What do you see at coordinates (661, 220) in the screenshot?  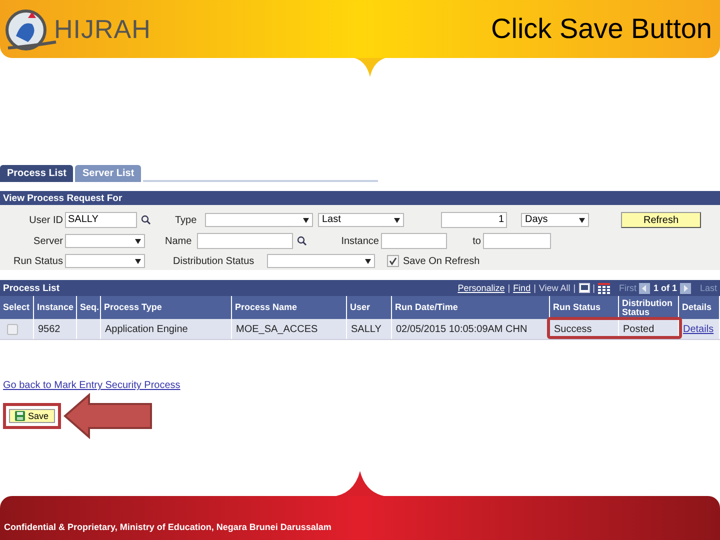 I see `refresh-button: Refresh` at bounding box center [661, 220].